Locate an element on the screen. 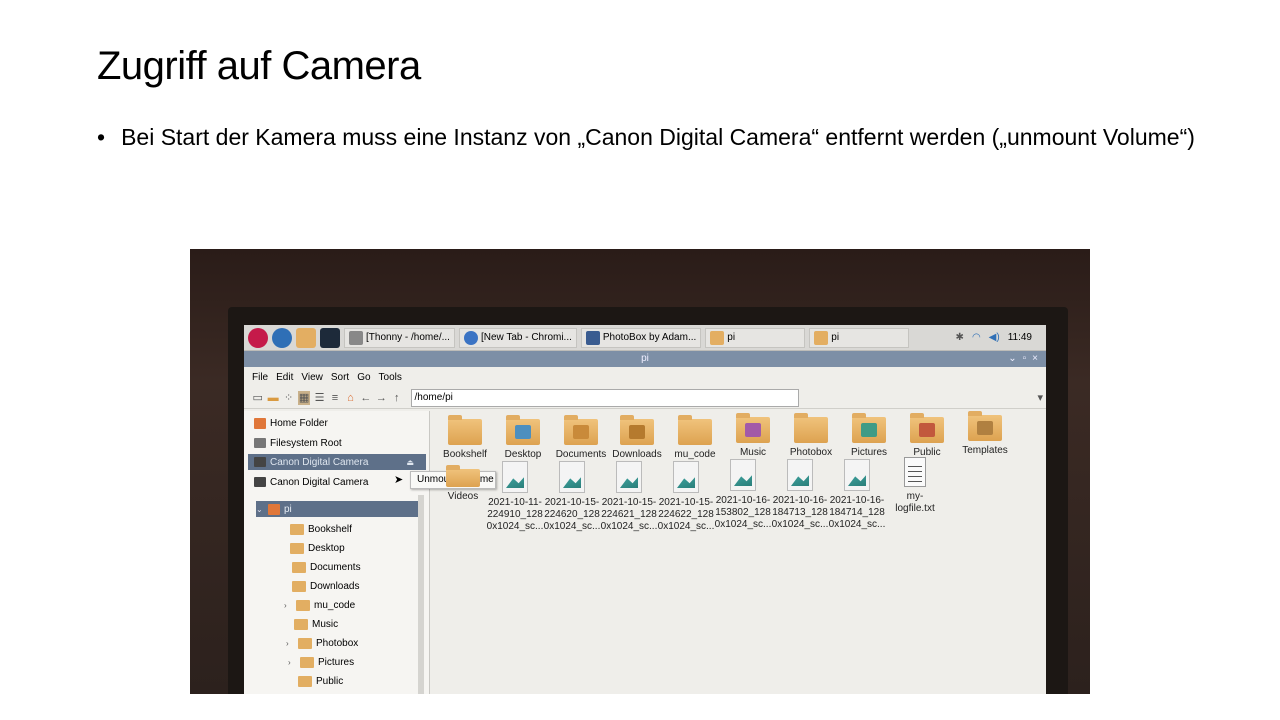 Image resolution: width=1280 pixels, height=720 pixels. list-view-icon: ≡ is located at coordinates (334, 398).